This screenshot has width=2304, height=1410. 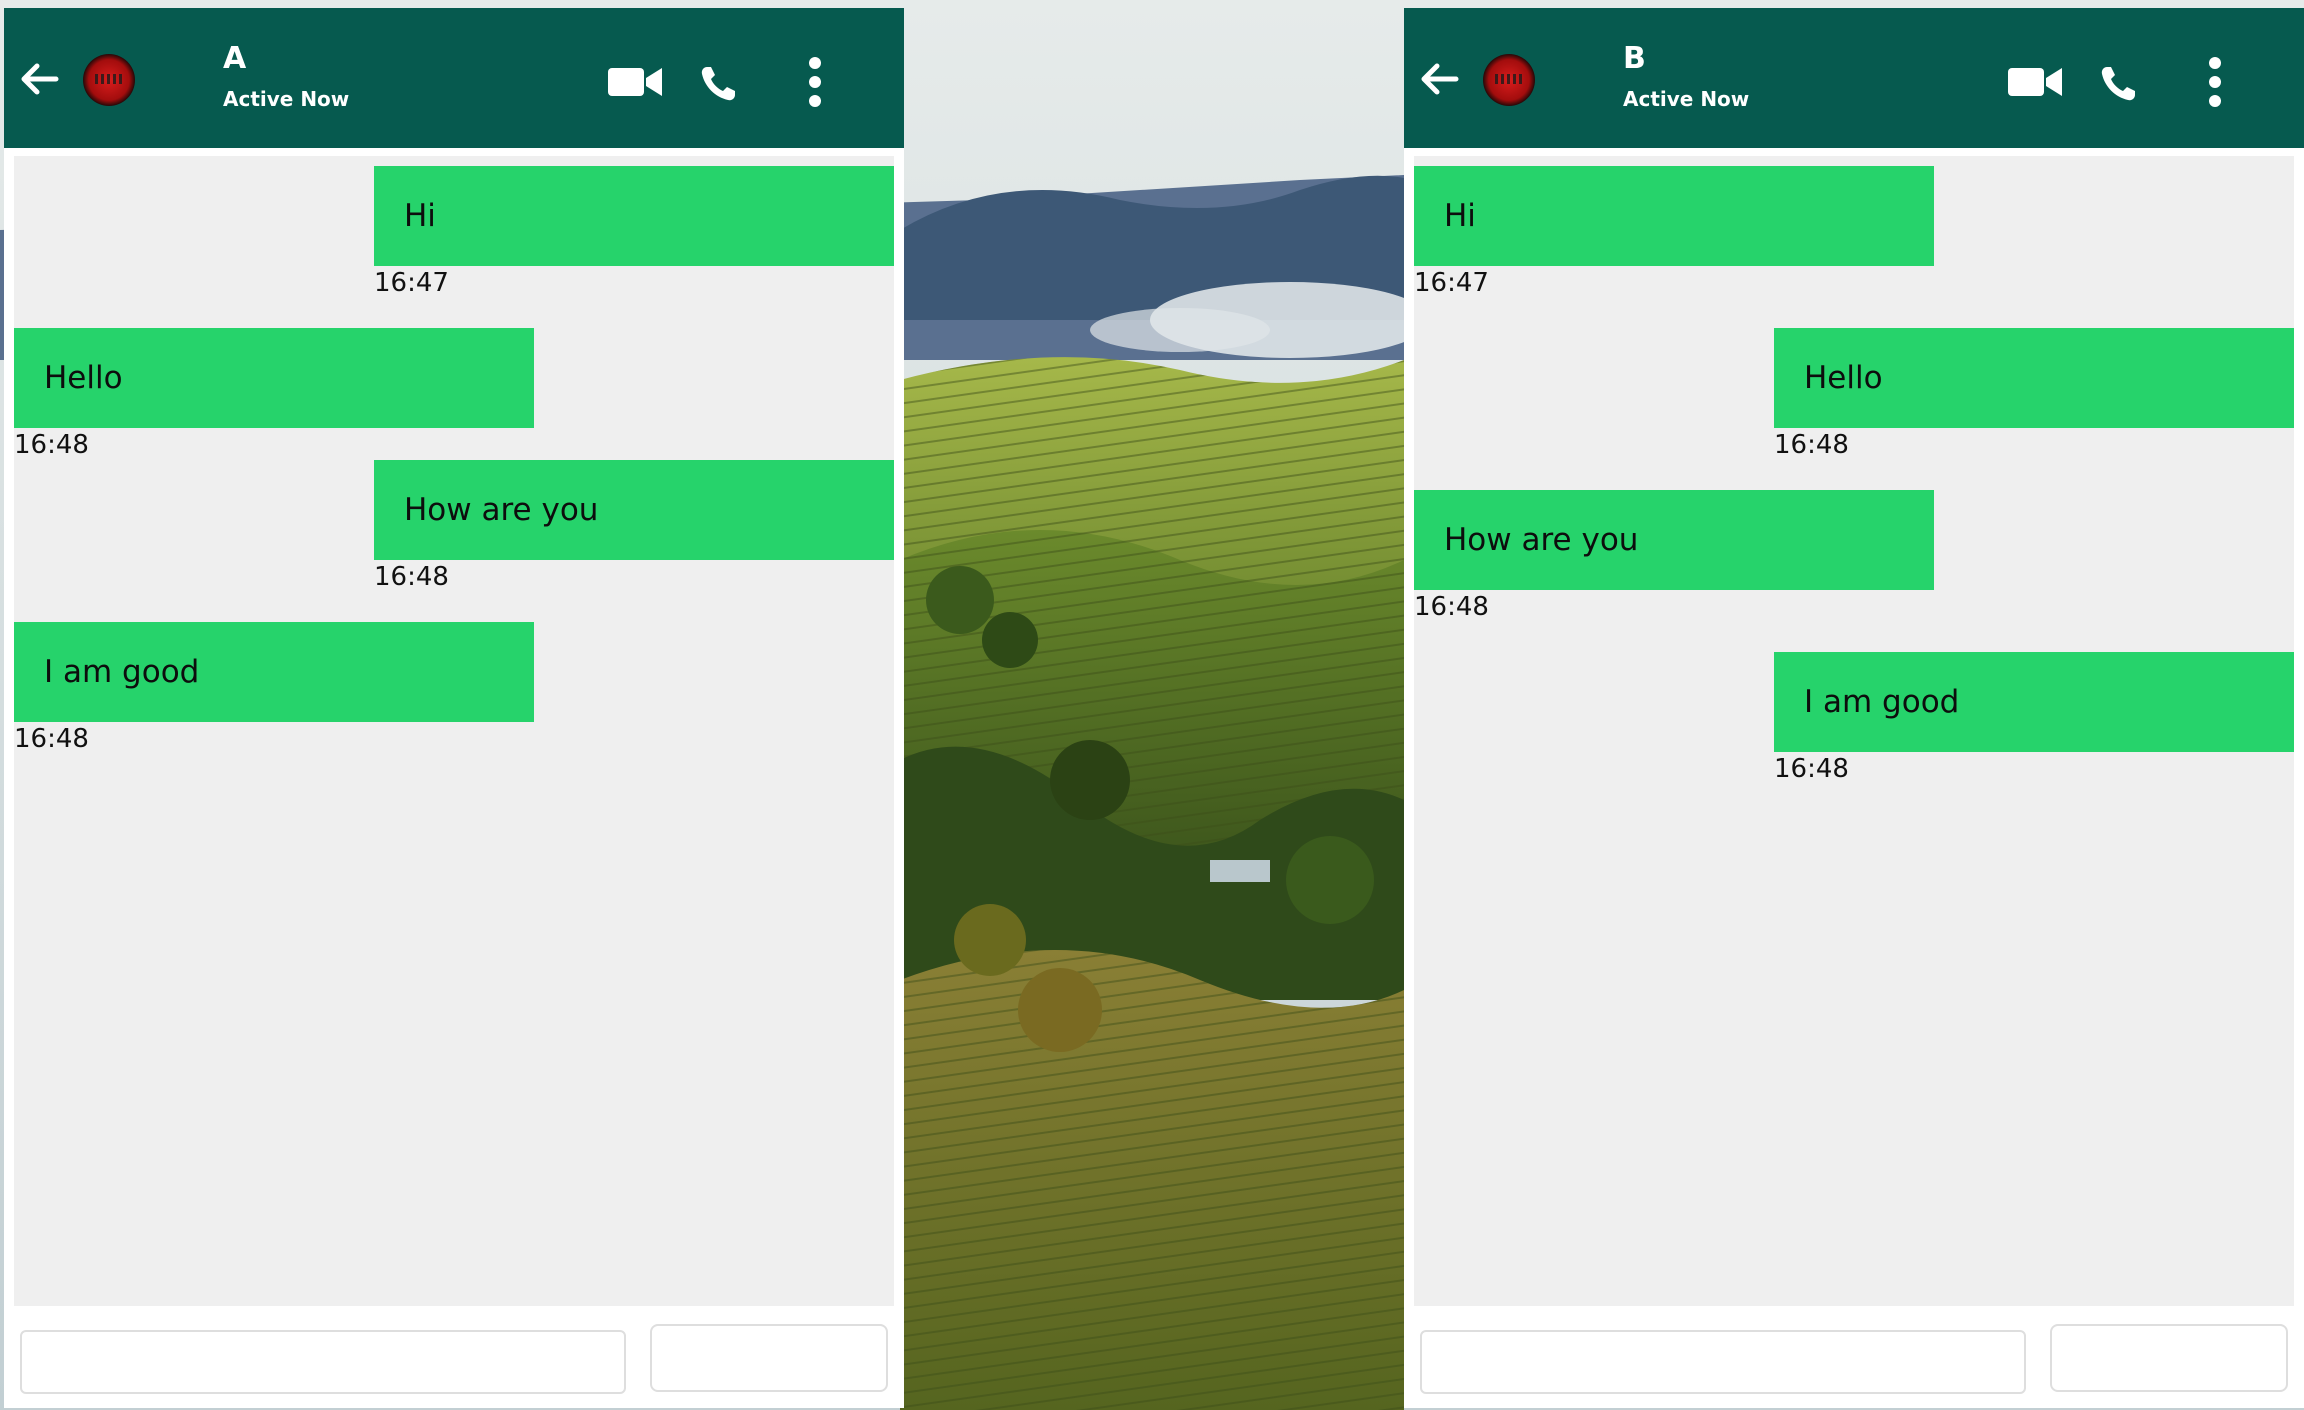 What do you see at coordinates (1634, 58) in the screenshot?
I see `contact-name: B` at bounding box center [1634, 58].